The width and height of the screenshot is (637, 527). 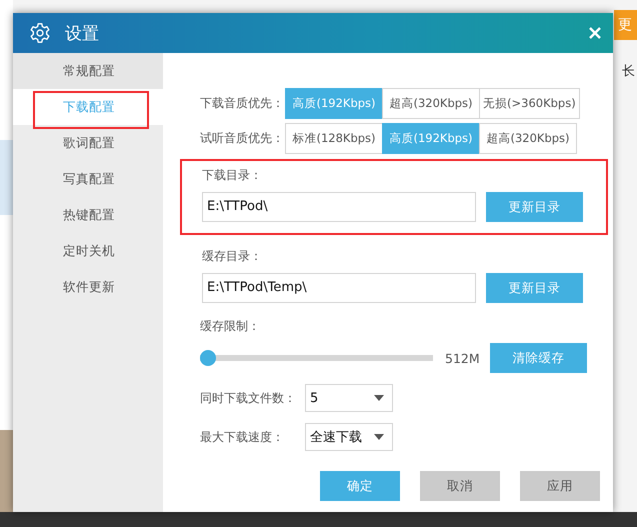 I want to click on column-label: 长, so click(x=628, y=71).